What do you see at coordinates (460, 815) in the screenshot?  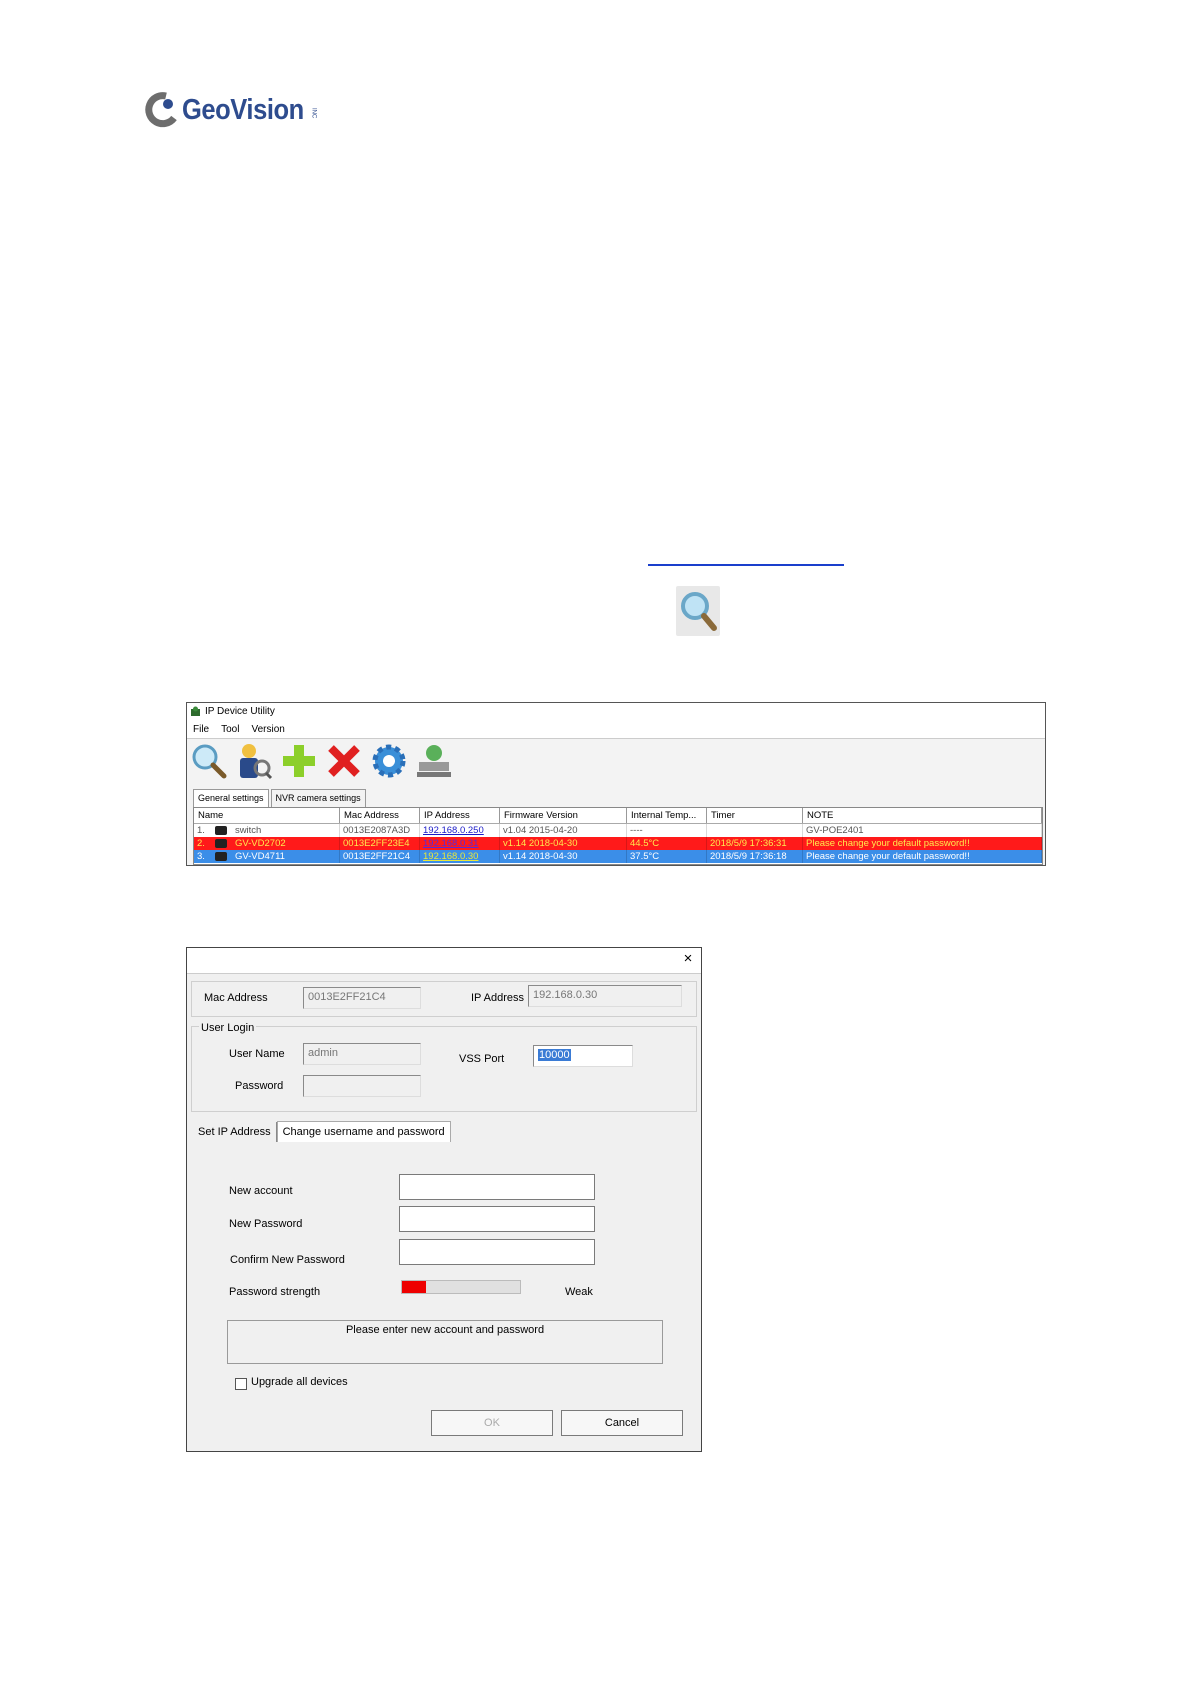 I see `column-header: IP Address` at bounding box center [460, 815].